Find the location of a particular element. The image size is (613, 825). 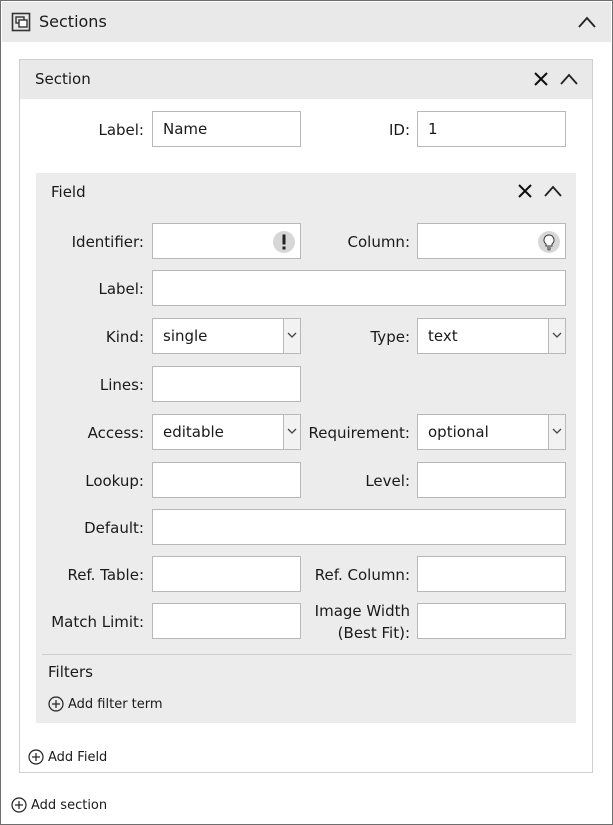

field-label-input is located at coordinates (359, 288).